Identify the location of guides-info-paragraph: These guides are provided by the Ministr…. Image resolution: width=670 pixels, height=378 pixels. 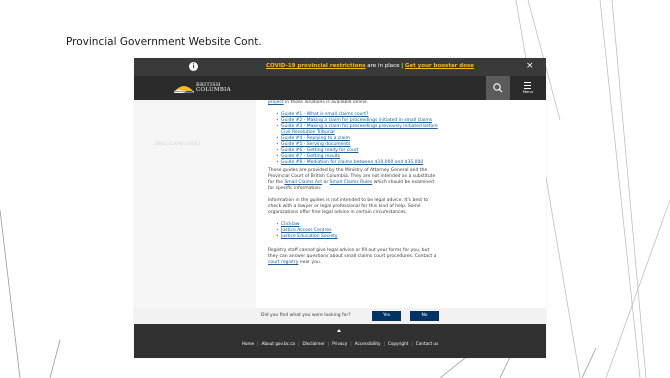
(397, 180).